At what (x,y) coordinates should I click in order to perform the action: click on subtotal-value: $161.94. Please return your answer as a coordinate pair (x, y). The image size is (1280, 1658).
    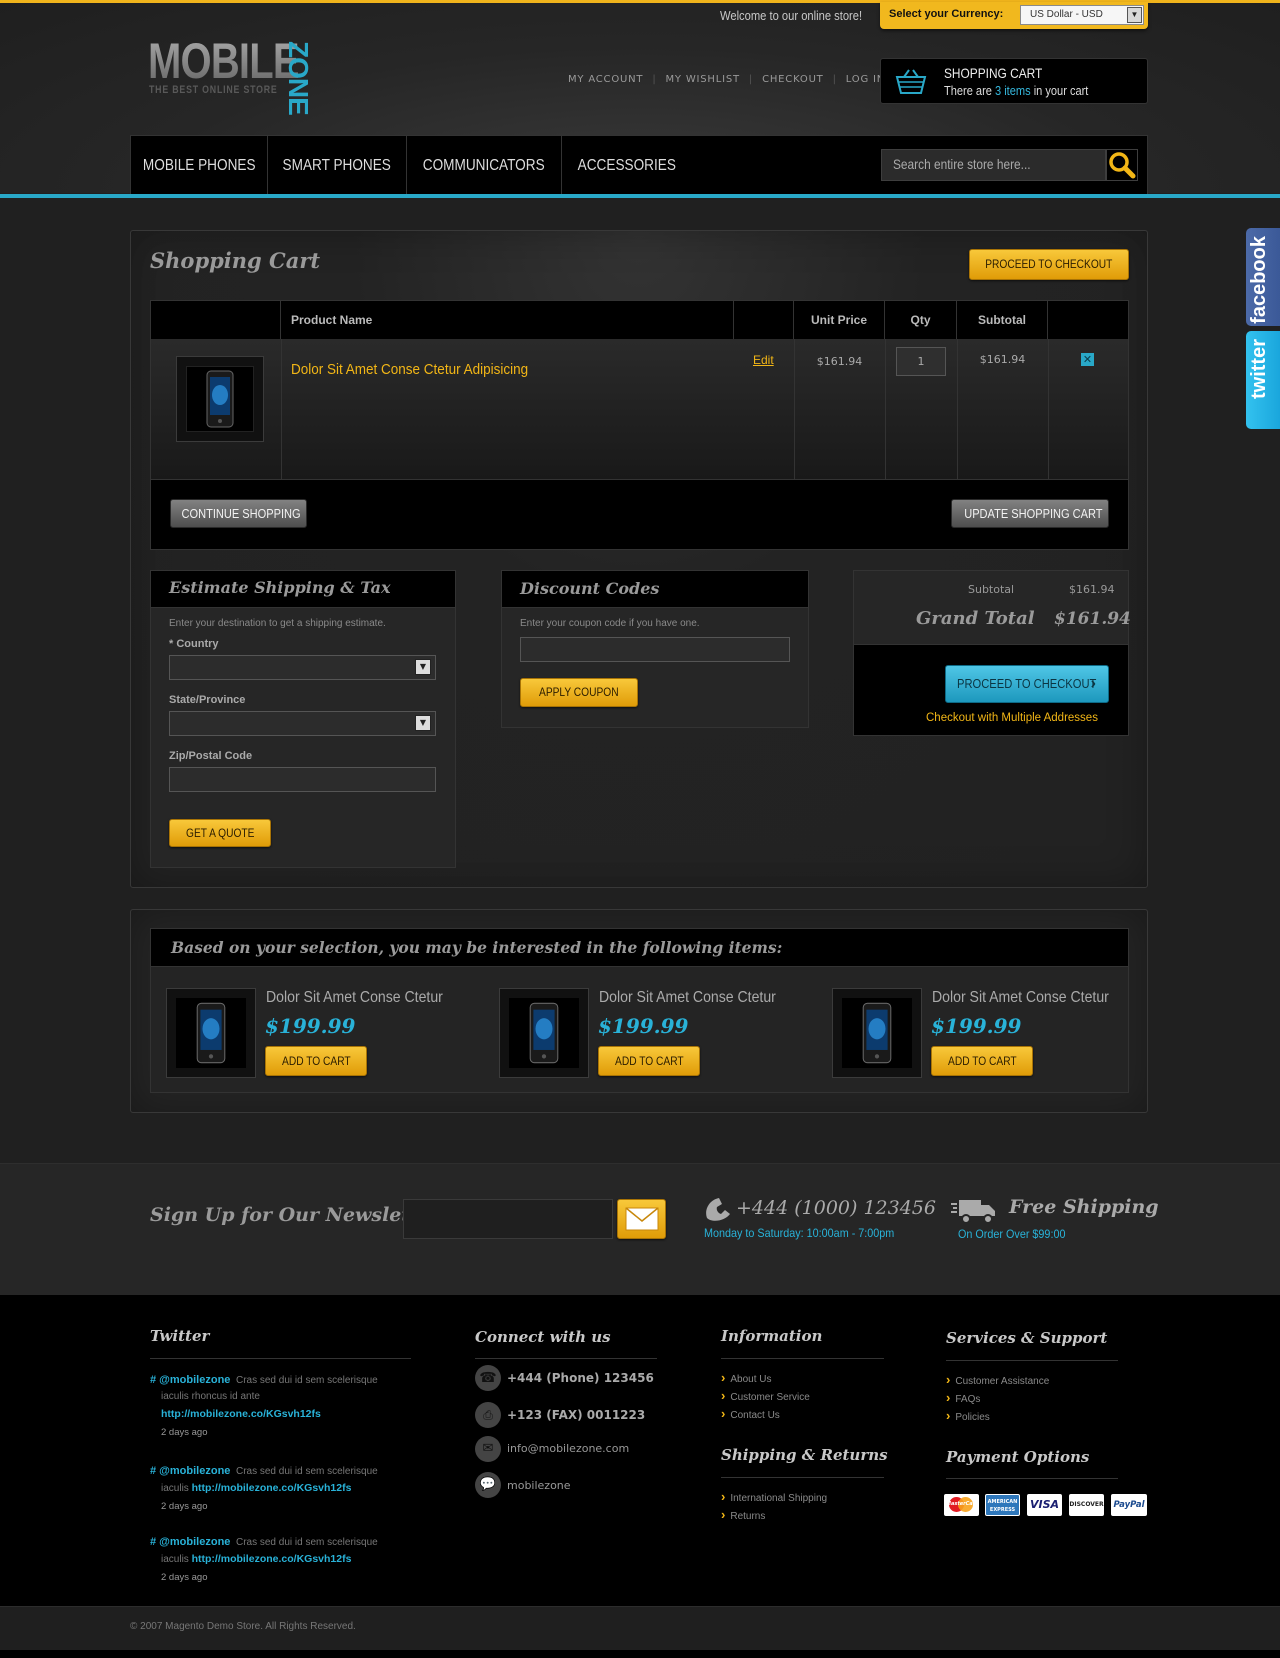
    Looking at the image, I should click on (1002, 359).